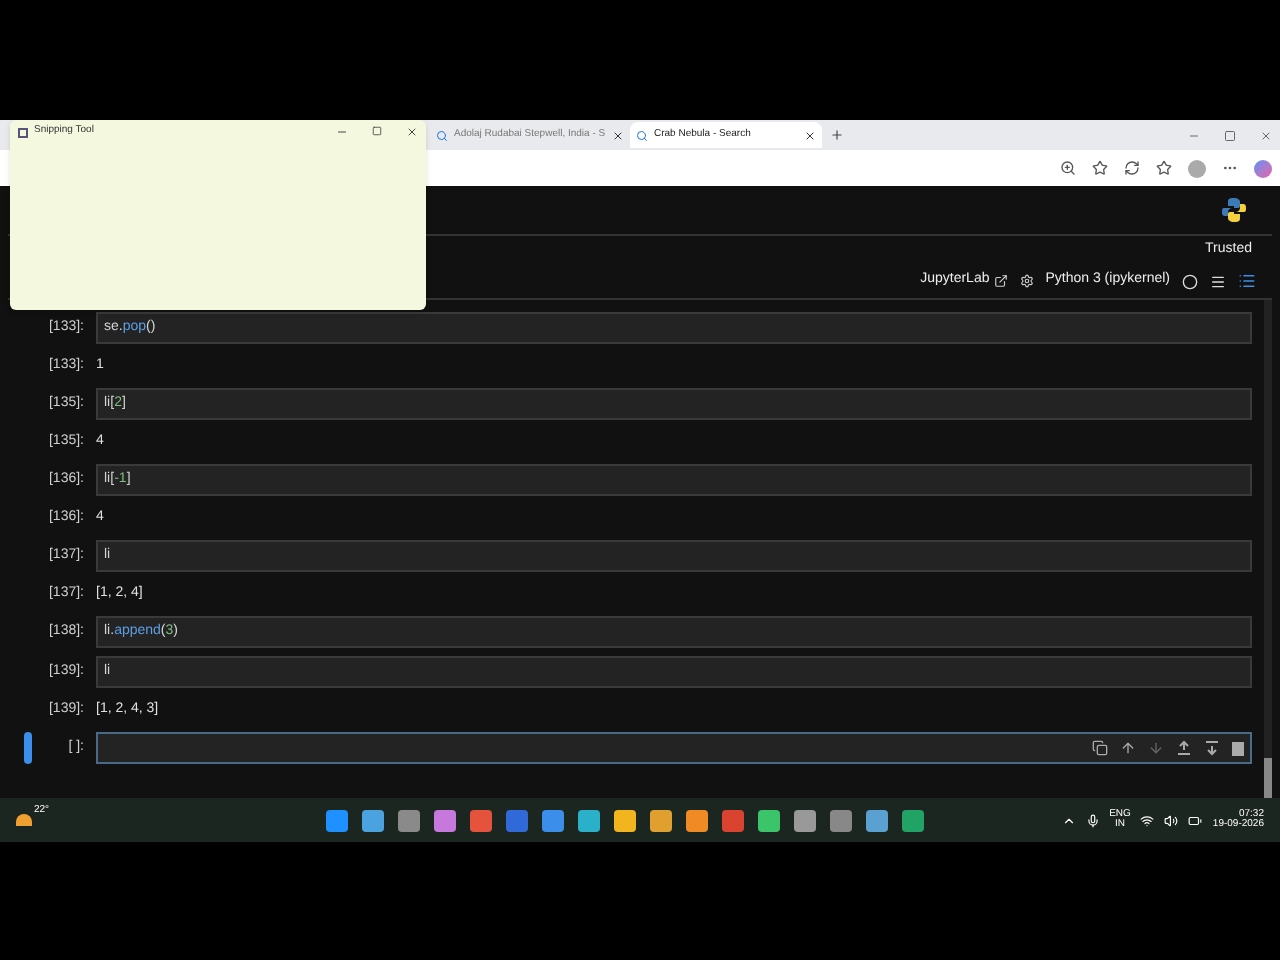  I want to click on volume-icon, so click(1171, 820).